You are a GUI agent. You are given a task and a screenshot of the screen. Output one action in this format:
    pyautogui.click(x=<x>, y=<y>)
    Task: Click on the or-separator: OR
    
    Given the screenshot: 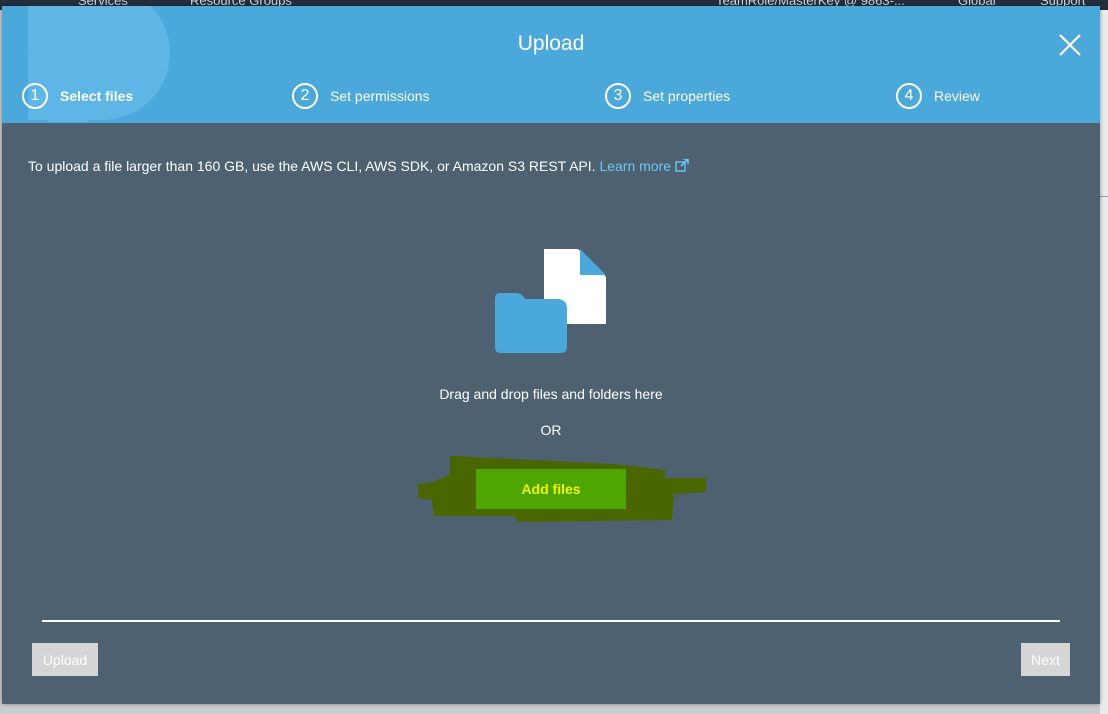 What is the action you would take?
    pyautogui.click(x=551, y=430)
    